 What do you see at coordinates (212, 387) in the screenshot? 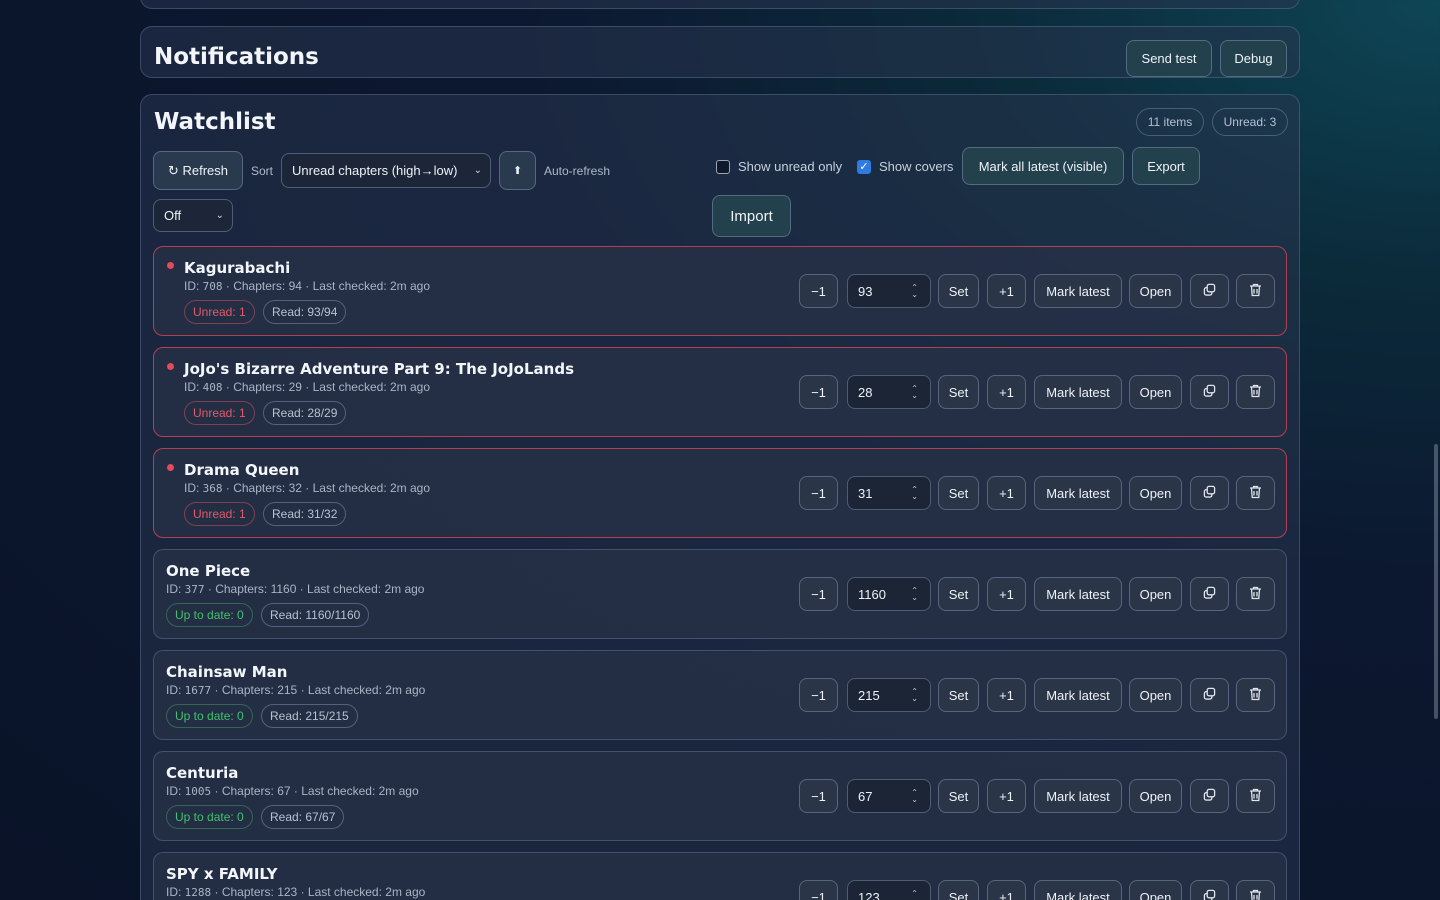
I see `item-id: 408` at bounding box center [212, 387].